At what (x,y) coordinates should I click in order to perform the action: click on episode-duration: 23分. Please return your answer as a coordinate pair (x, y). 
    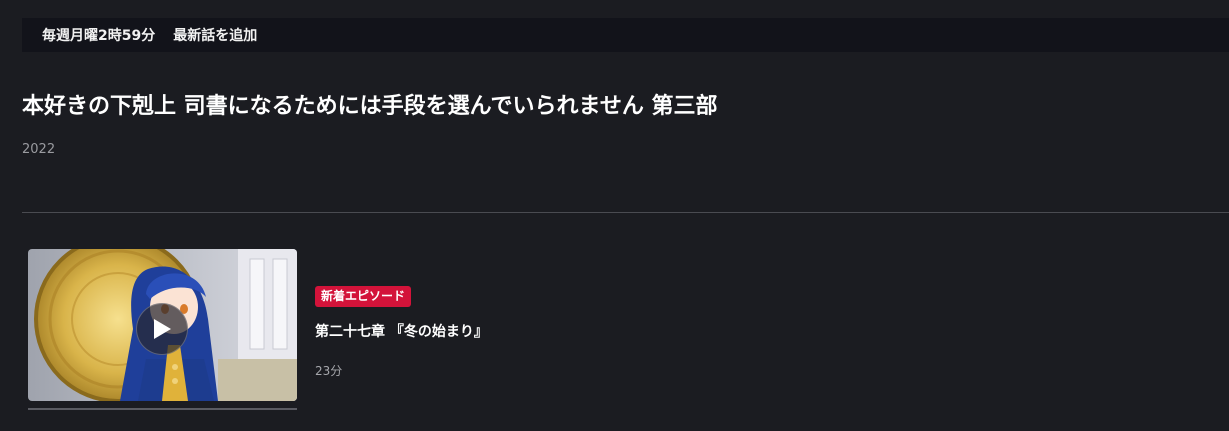
    Looking at the image, I should click on (329, 371).